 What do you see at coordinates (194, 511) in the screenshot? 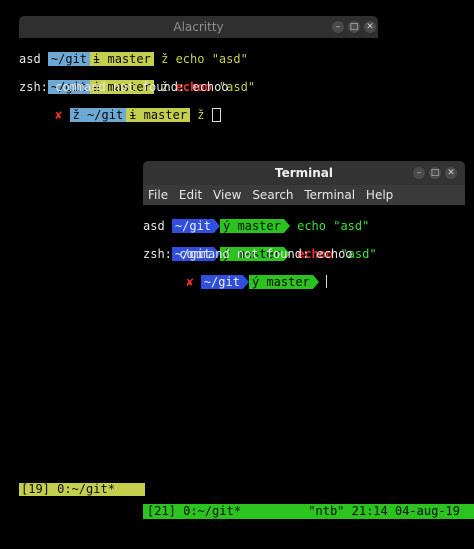
I see `tmux-window-list: [21] 0:~/git*` at bounding box center [194, 511].